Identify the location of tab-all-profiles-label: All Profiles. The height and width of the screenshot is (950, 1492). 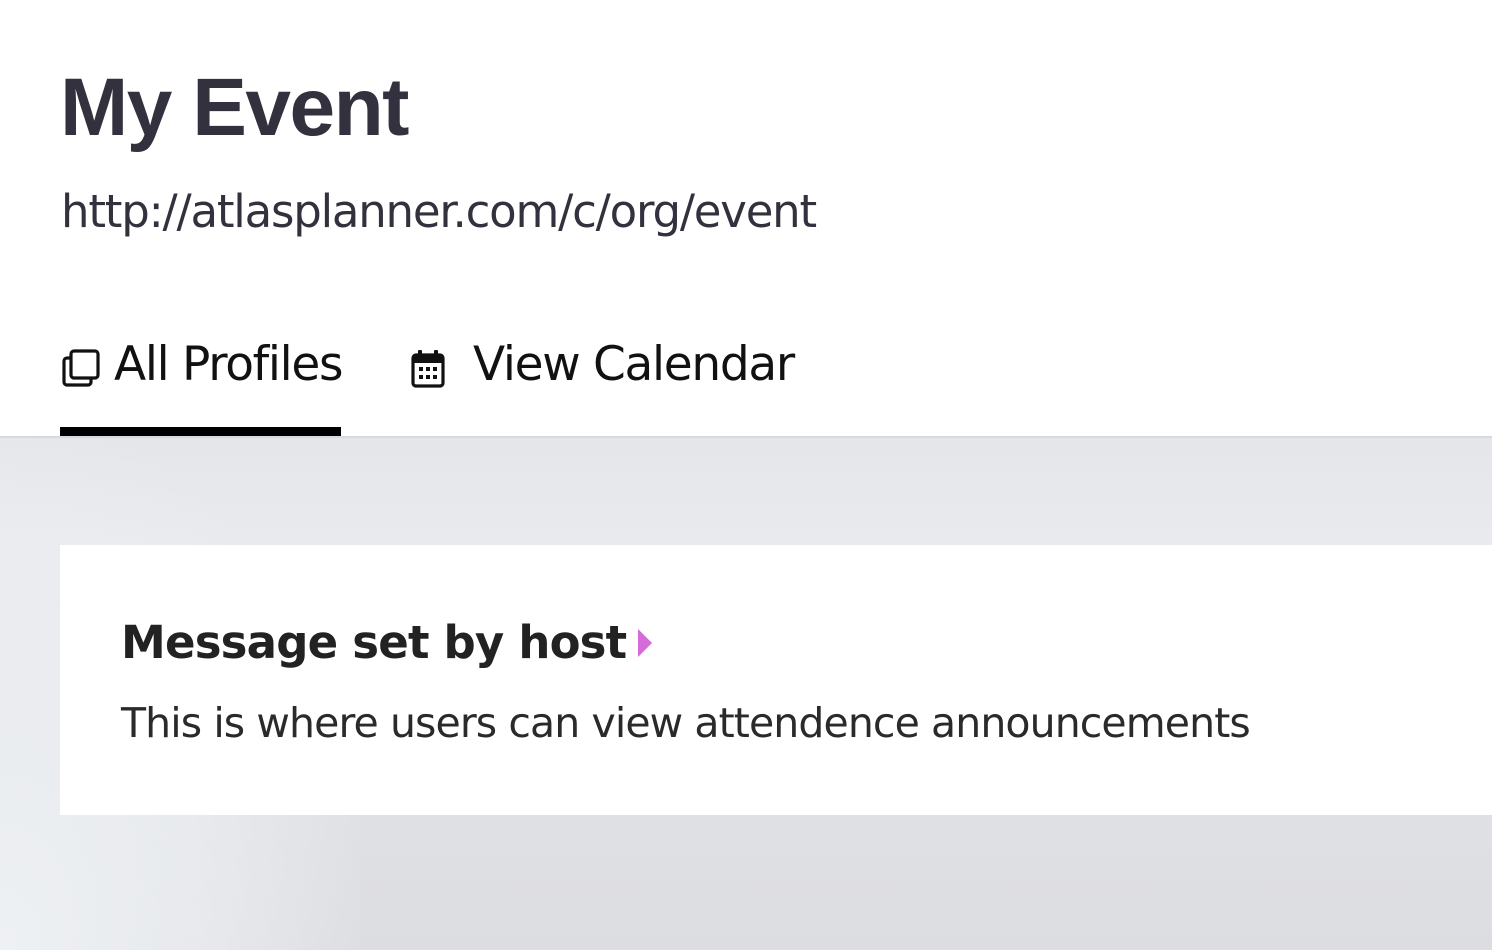
(229, 364).